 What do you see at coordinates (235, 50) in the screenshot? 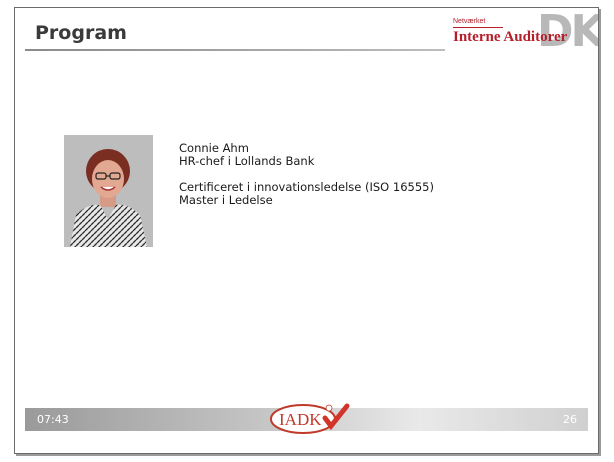
I see `title-divider` at bounding box center [235, 50].